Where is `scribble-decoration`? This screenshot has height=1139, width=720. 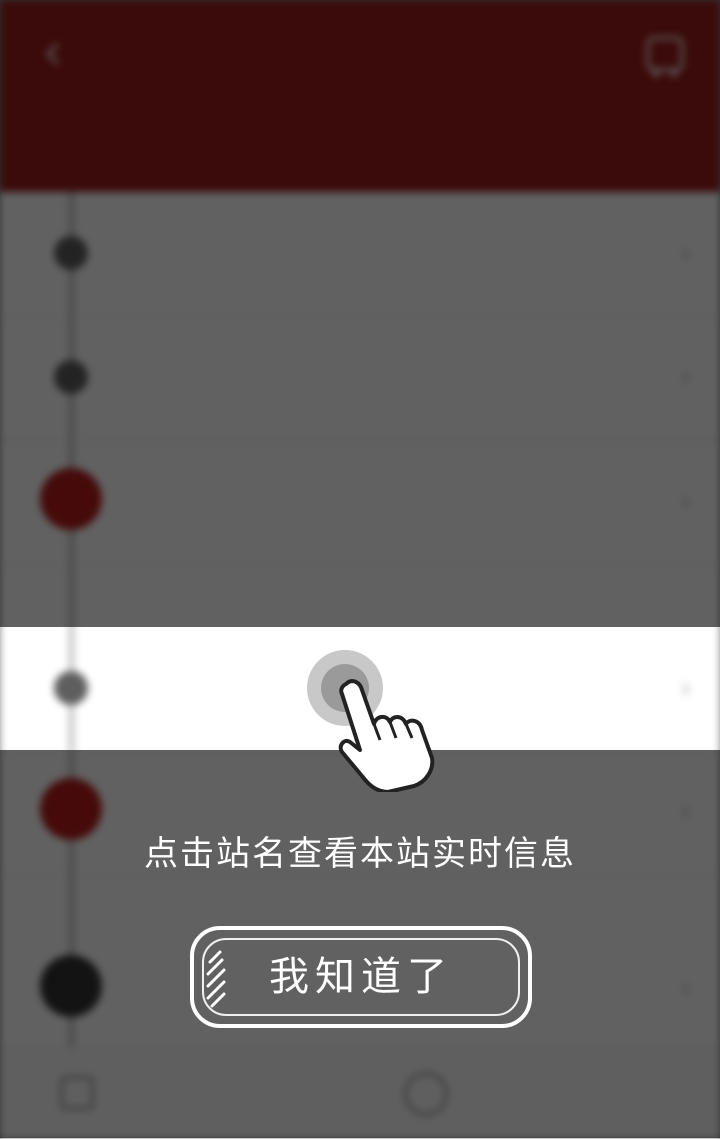
scribble-decoration is located at coordinates (216, 979).